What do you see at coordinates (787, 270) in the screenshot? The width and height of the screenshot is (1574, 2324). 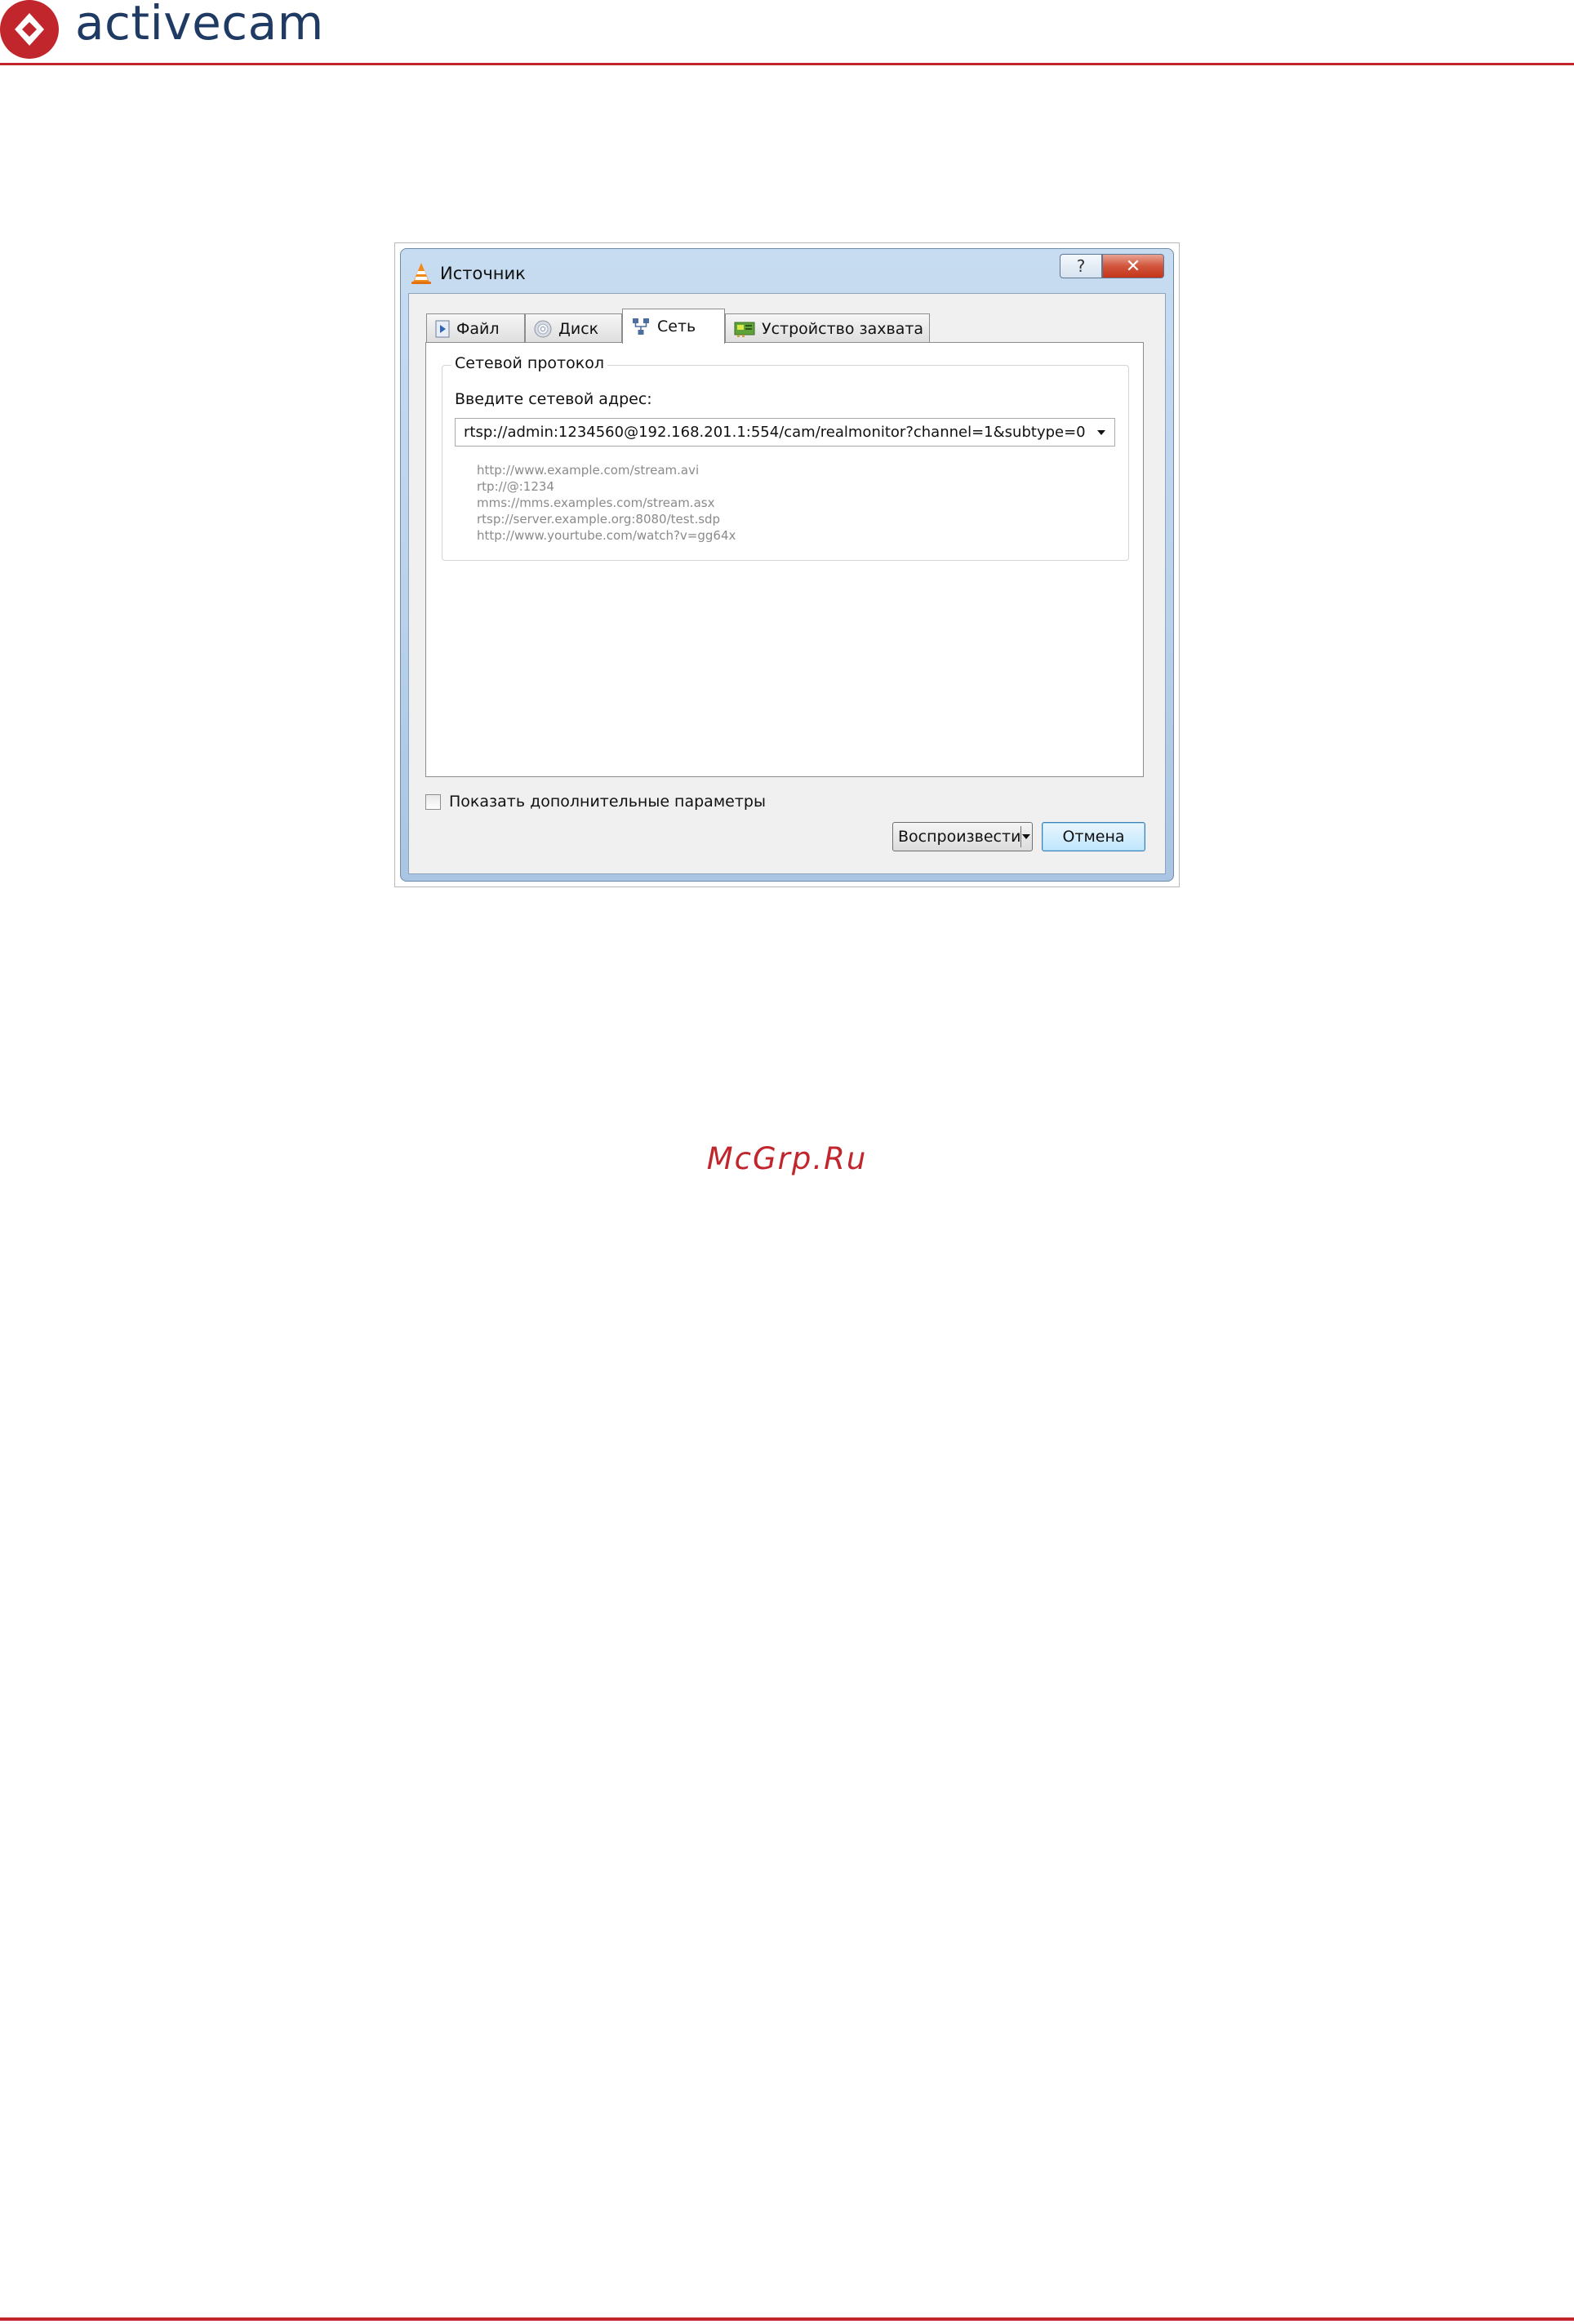 I see `title-bar: Источник ? ✕` at bounding box center [787, 270].